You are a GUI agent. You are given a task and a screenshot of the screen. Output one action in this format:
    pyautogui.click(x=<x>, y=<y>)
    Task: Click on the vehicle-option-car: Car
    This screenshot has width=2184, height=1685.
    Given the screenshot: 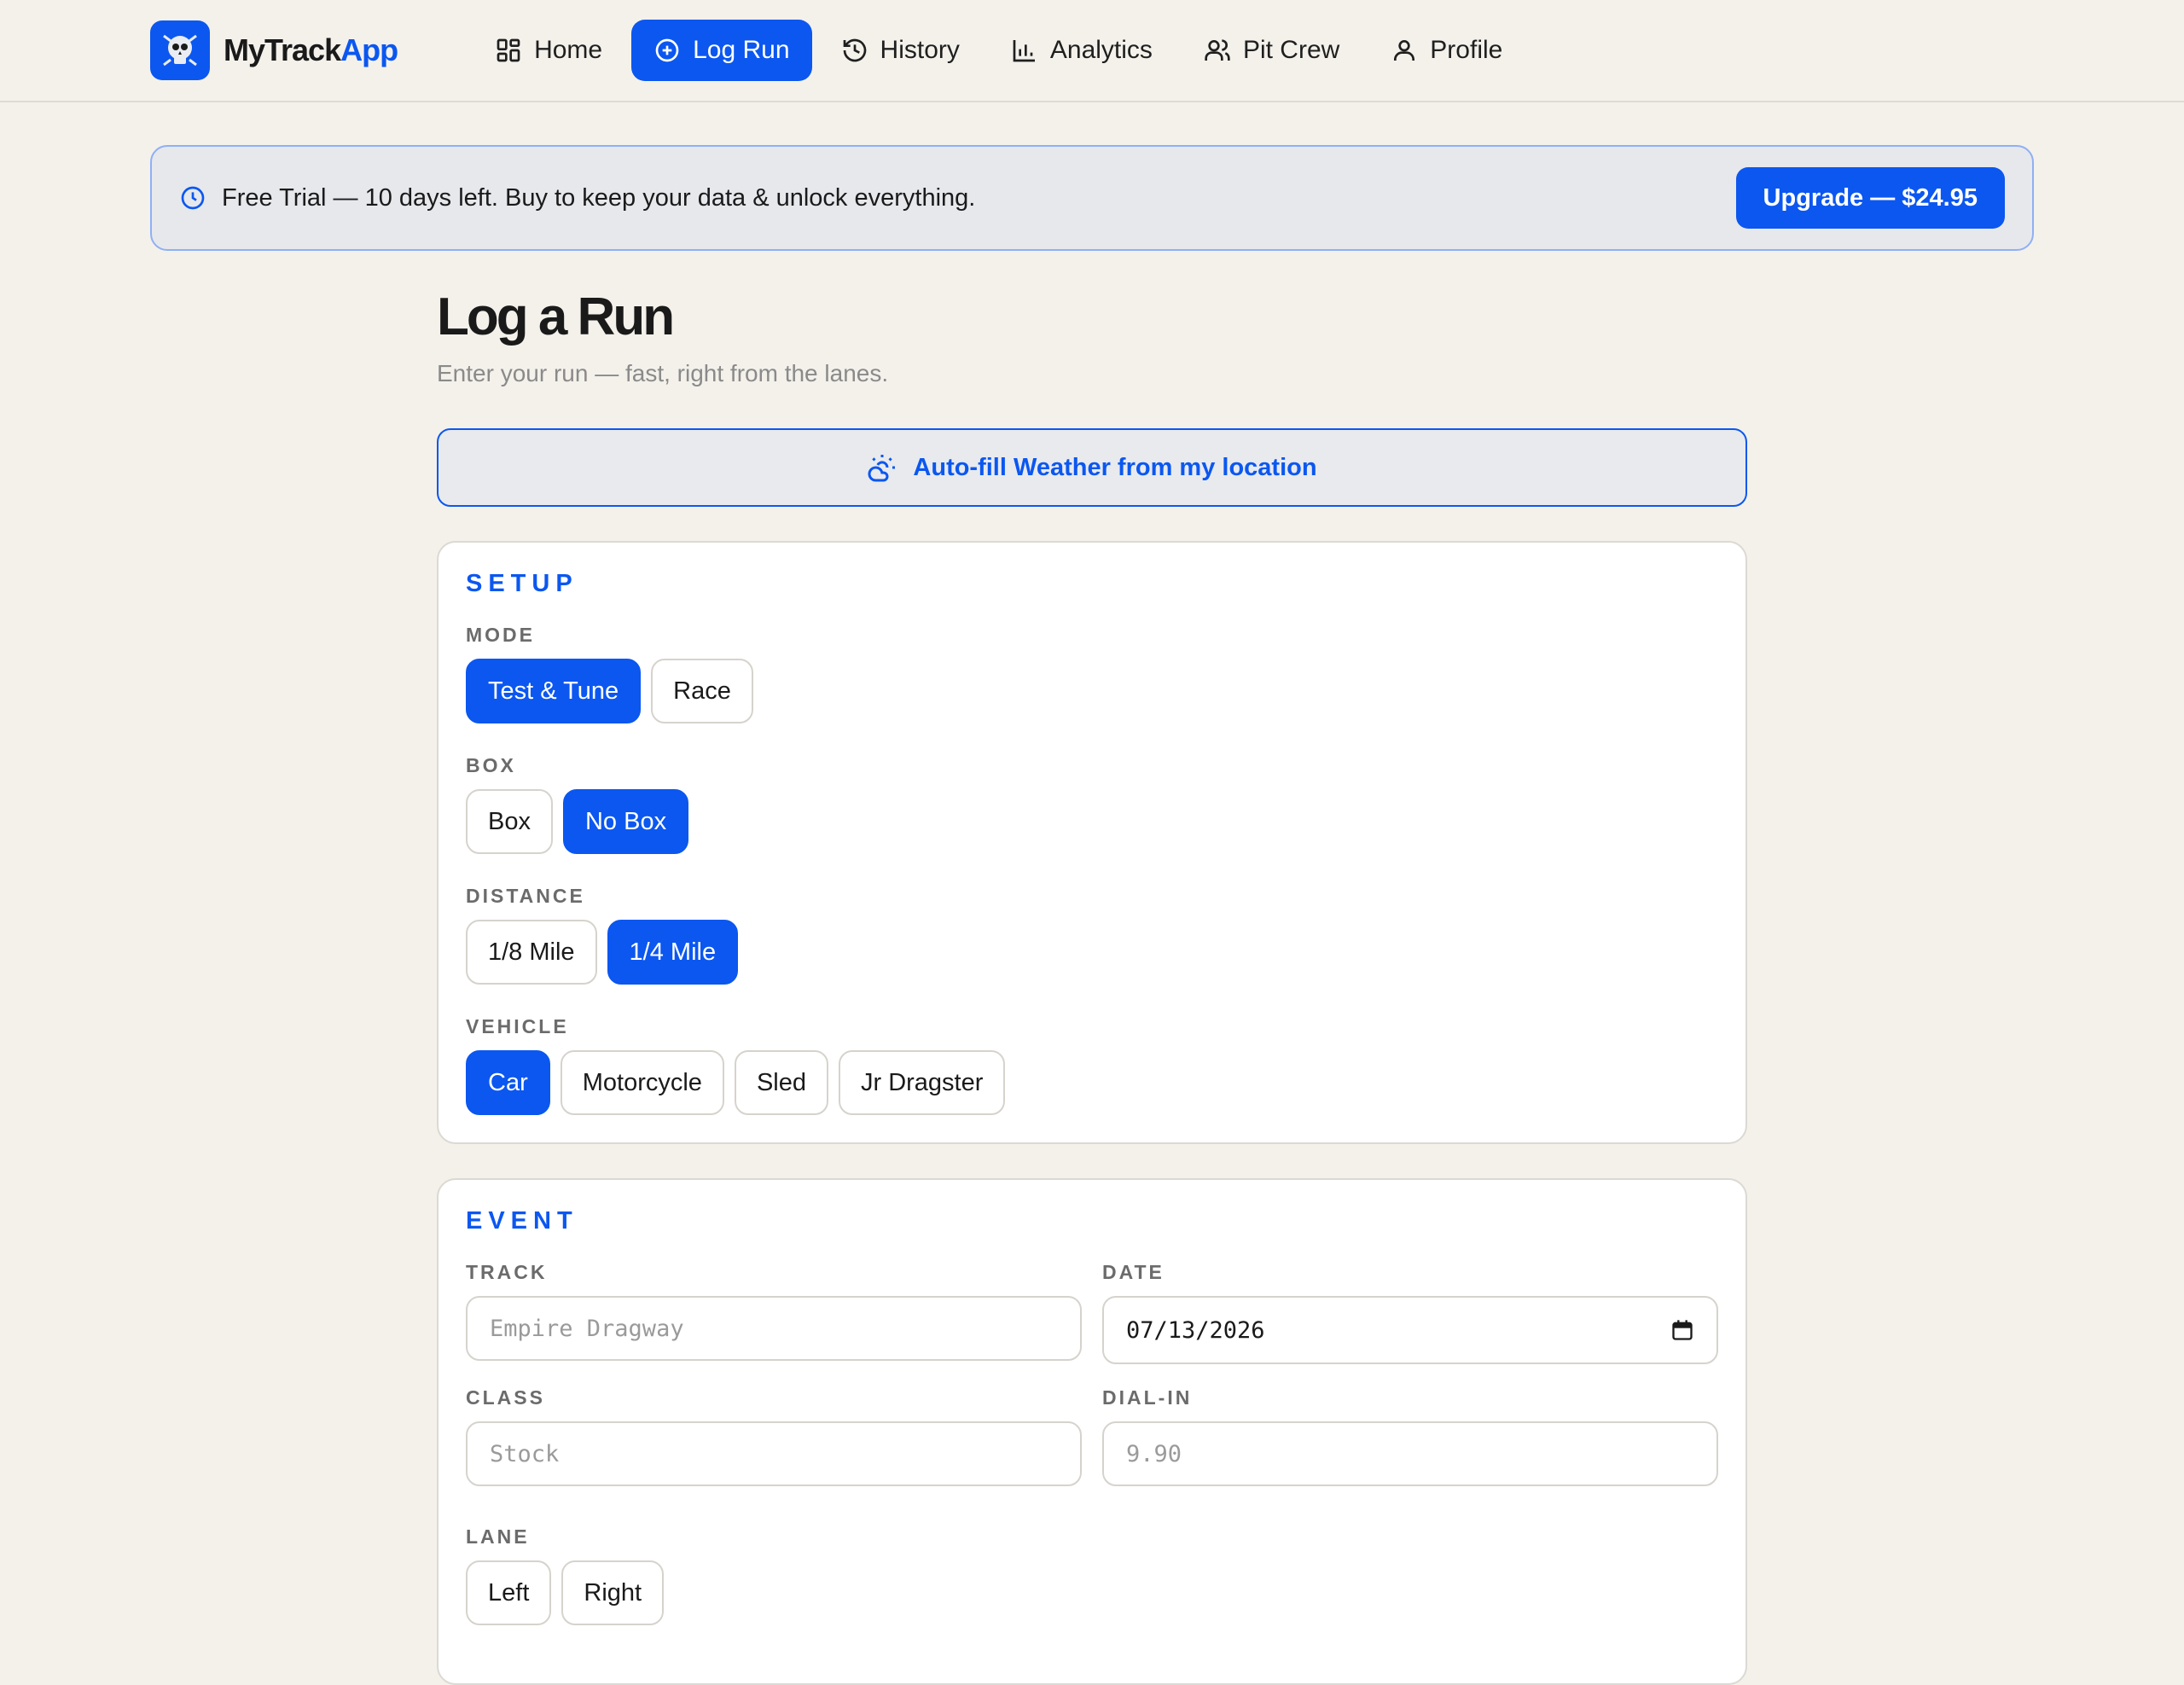 What is the action you would take?
    pyautogui.click(x=508, y=1082)
    